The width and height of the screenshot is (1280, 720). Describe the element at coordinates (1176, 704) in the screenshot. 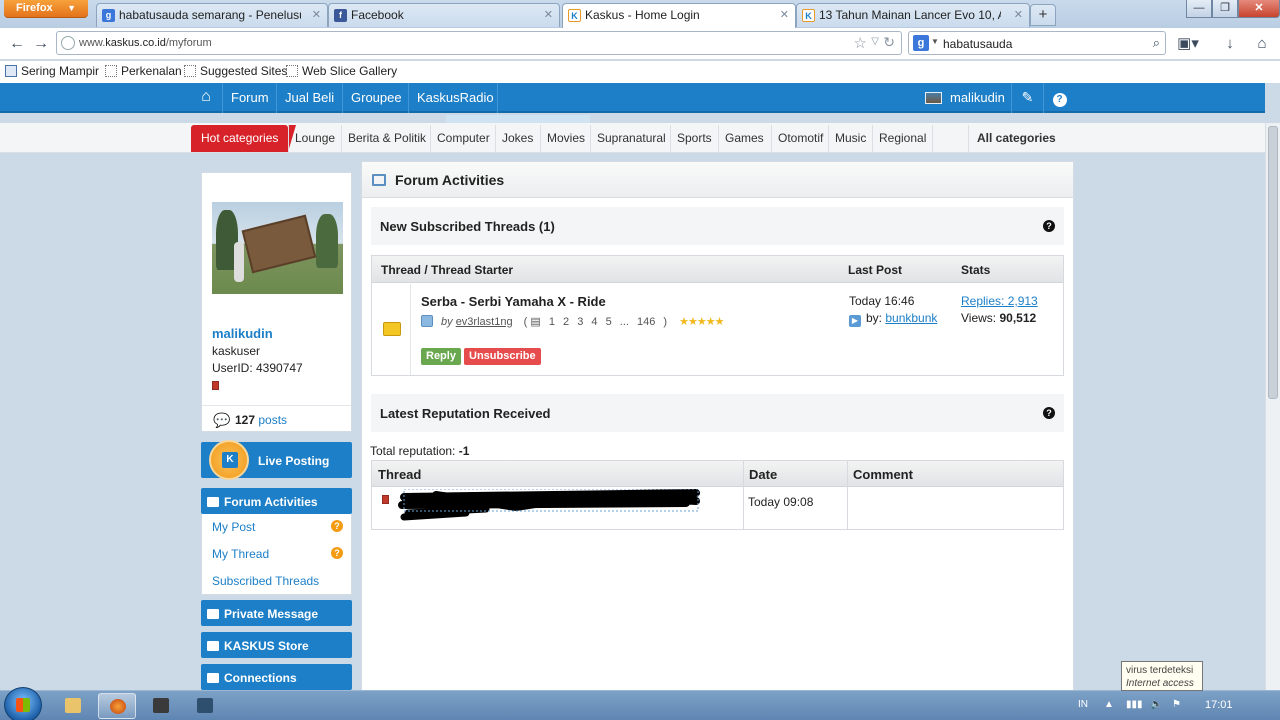

I see `action-center-icon: ⚑` at that location.